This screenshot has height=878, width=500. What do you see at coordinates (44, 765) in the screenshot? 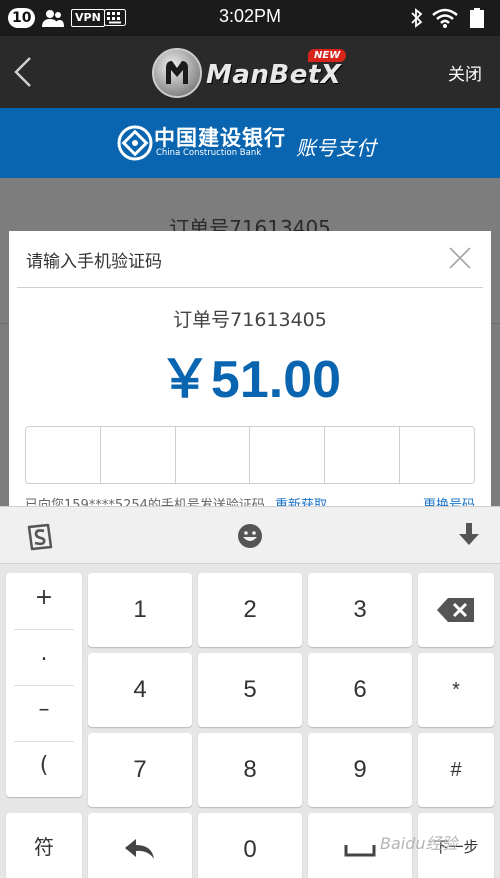
I see `paren-key: (` at bounding box center [44, 765].